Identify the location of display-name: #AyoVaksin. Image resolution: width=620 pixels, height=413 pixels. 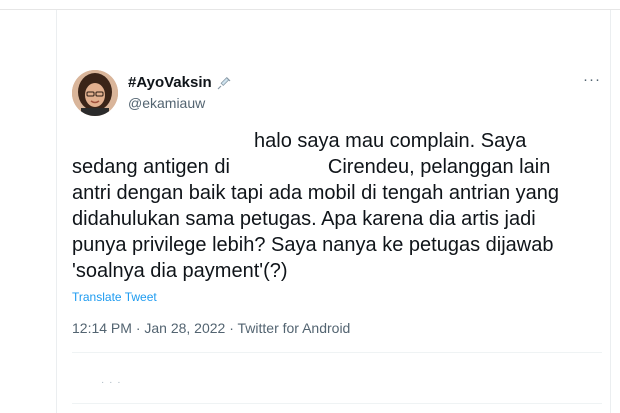
(180, 82).